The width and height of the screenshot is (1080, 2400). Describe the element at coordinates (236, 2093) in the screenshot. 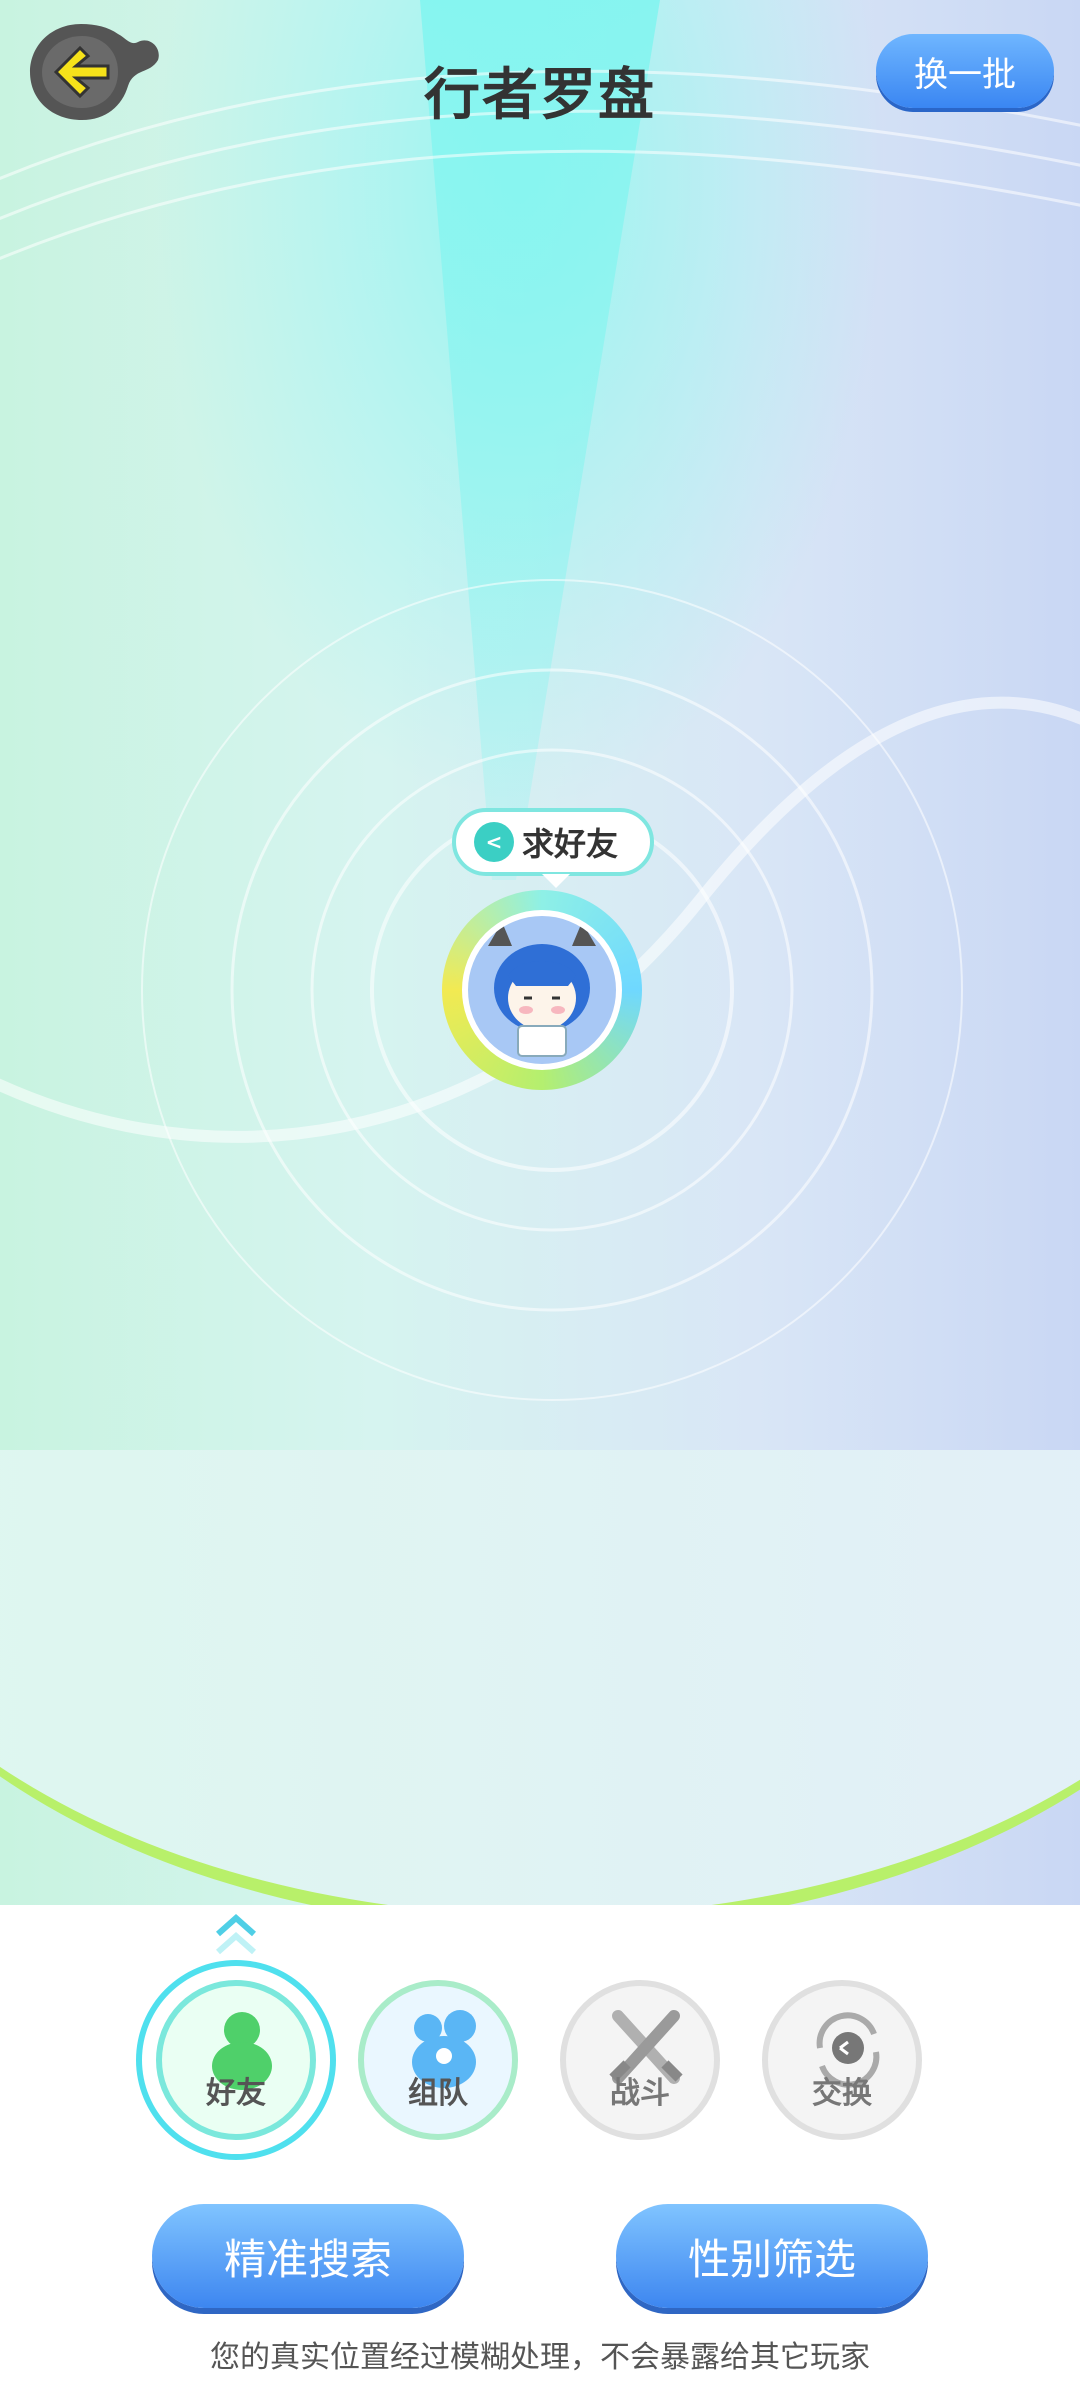

I see `category-friend-label: 好友` at that location.